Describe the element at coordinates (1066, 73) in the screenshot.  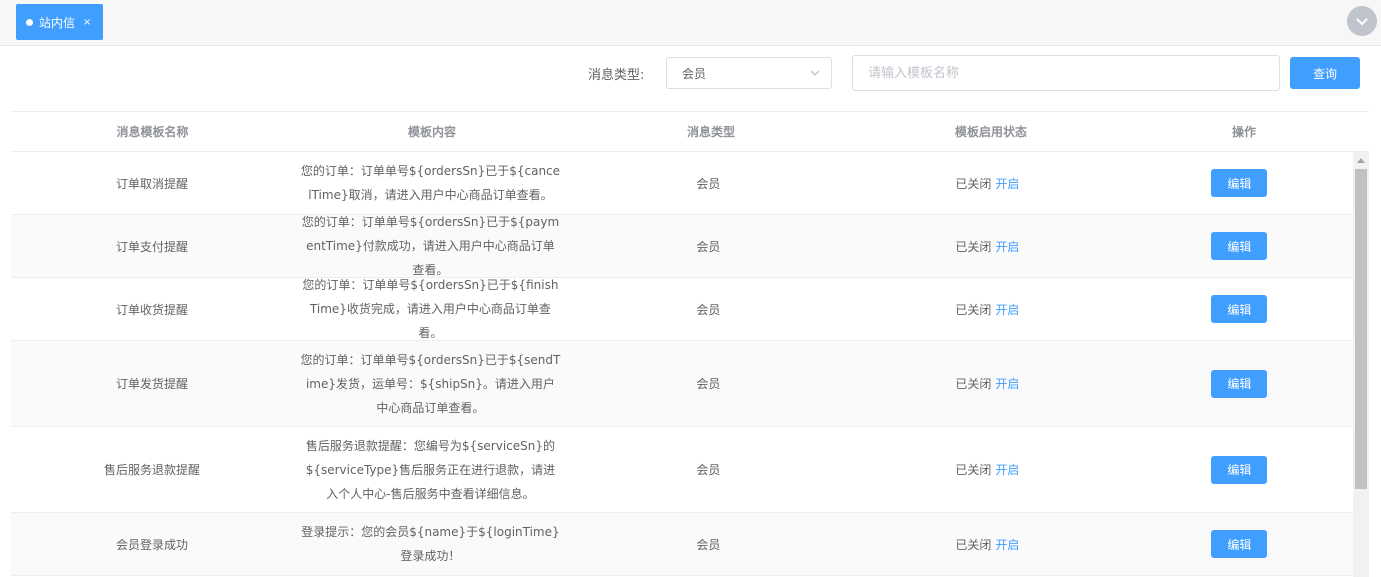
I see `template-name-search-input` at that location.